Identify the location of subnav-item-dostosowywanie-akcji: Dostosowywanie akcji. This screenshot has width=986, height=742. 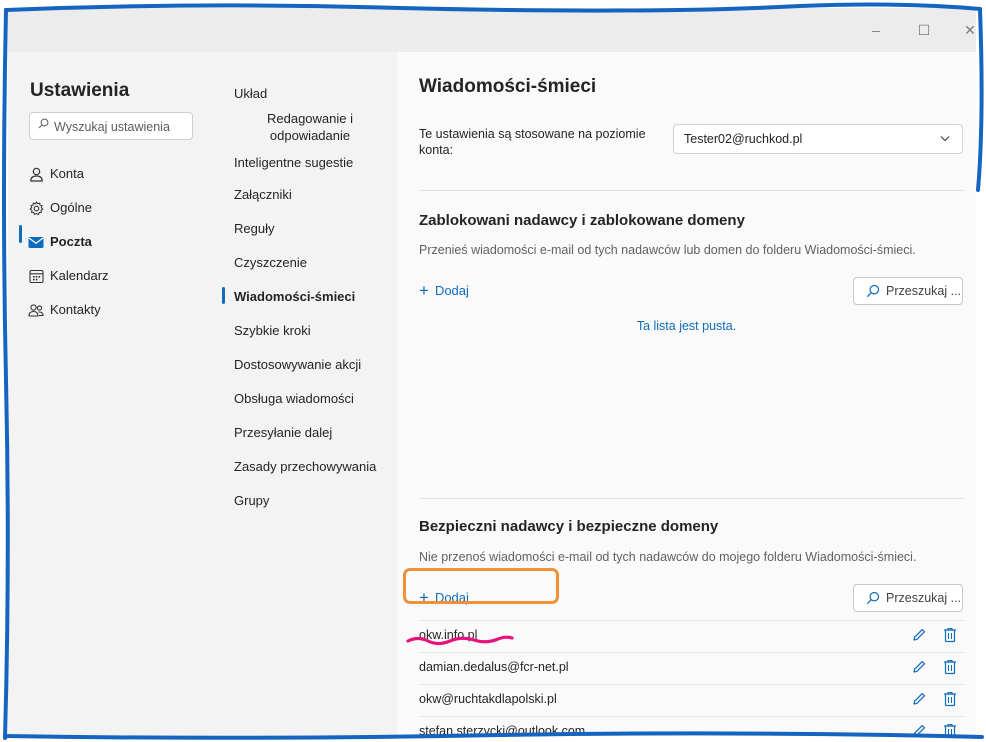
(297, 364).